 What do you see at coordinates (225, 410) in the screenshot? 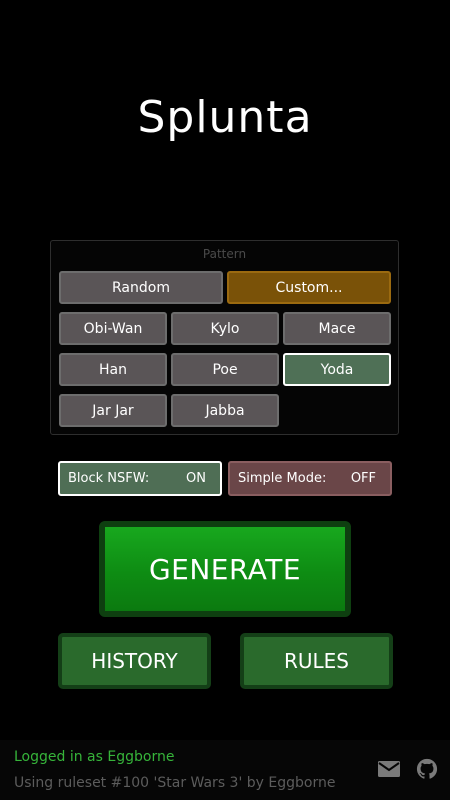
I see `pattern-jabba-button: Jabba` at bounding box center [225, 410].